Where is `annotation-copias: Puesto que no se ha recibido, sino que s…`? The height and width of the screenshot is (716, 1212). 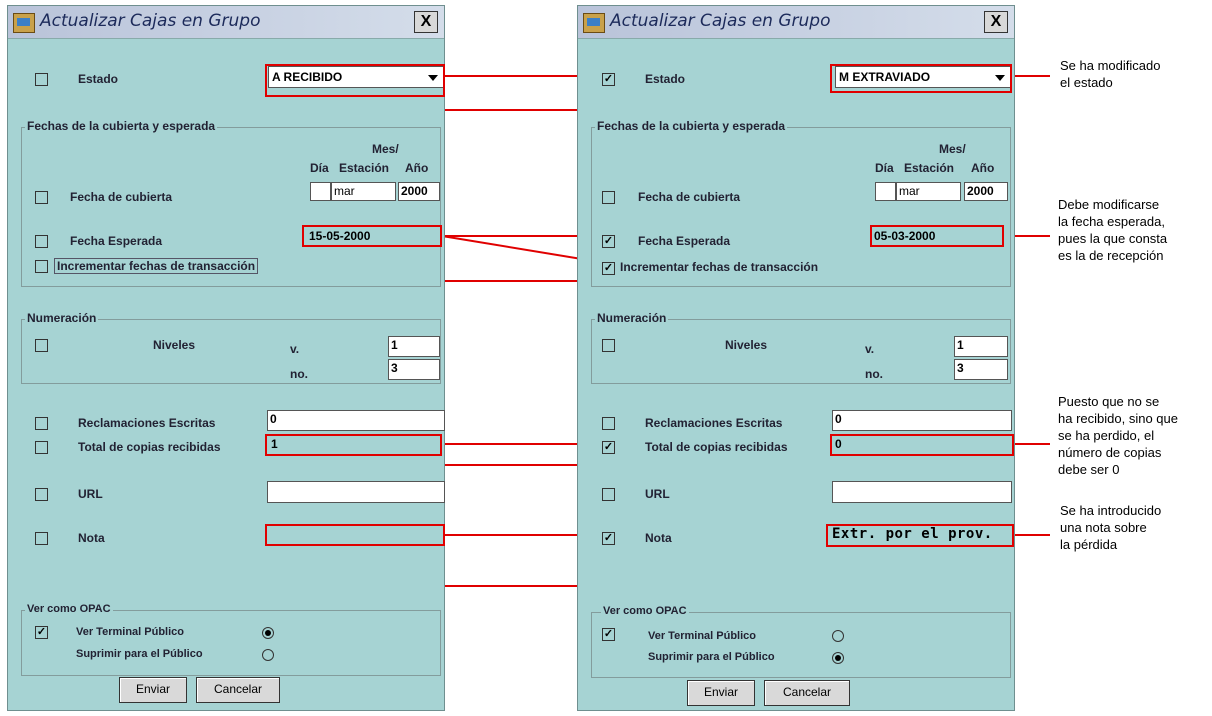
annotation-copias: Puesto que no se ha recibido, sino que s… is located at coordinates (1118, 435).